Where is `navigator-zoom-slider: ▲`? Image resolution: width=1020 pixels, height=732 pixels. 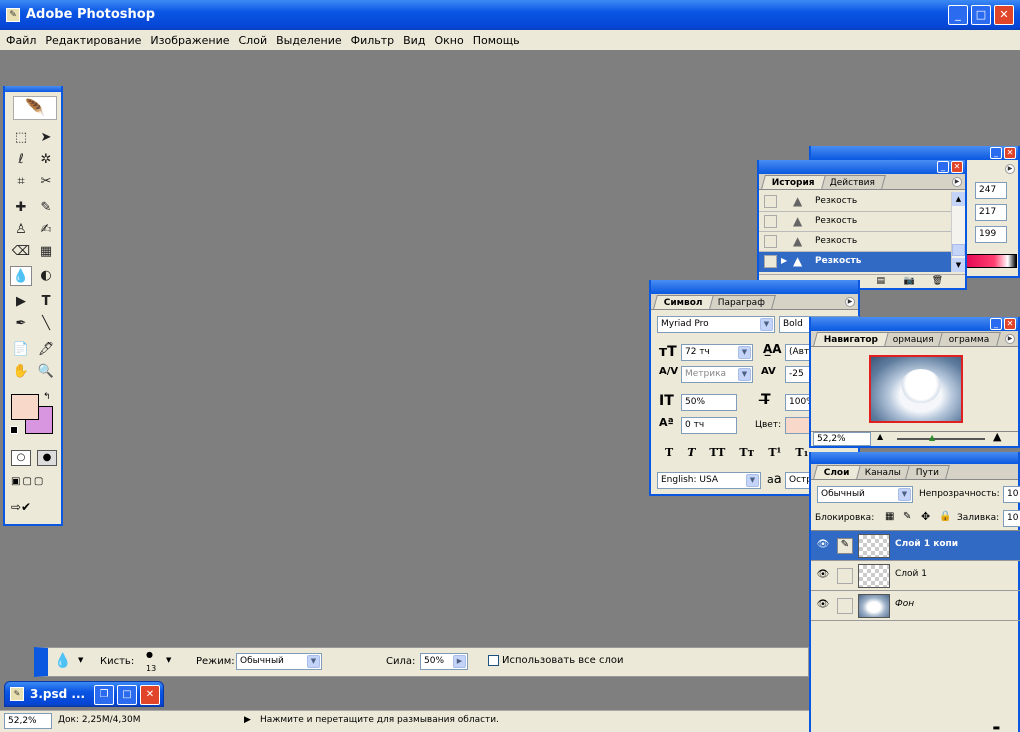 navigator-zoom-slider: ▲ is located at coordinates (941, 437).